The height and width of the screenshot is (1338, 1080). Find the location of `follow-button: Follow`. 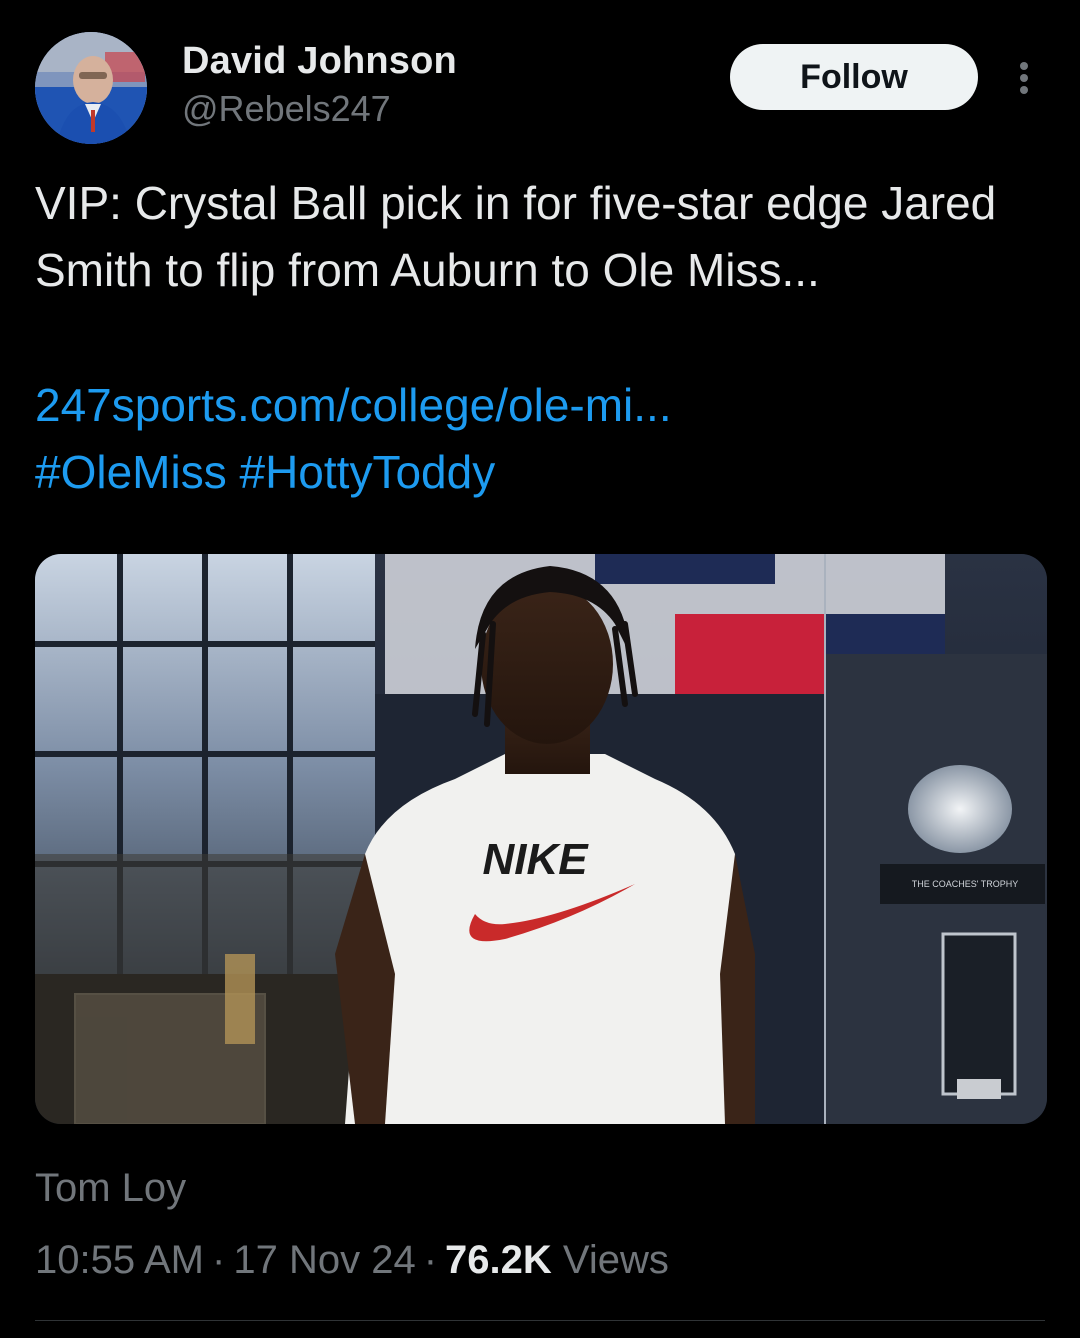

follow-button: Follow is located at coordinates (854, 77).